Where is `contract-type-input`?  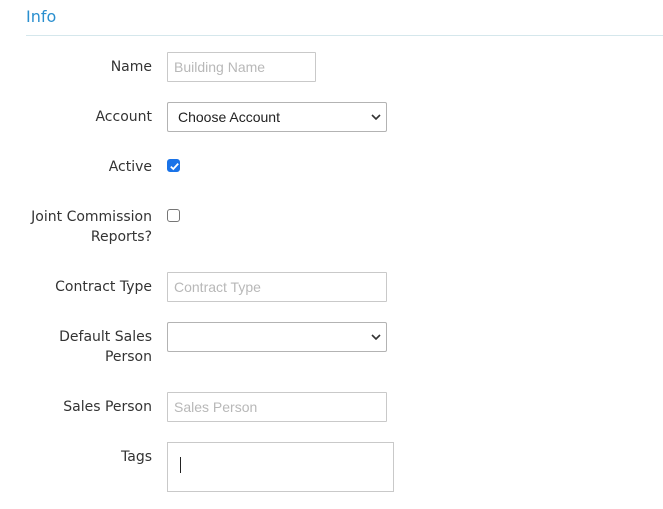 contract-type-input is located at coordinates (277, 287).